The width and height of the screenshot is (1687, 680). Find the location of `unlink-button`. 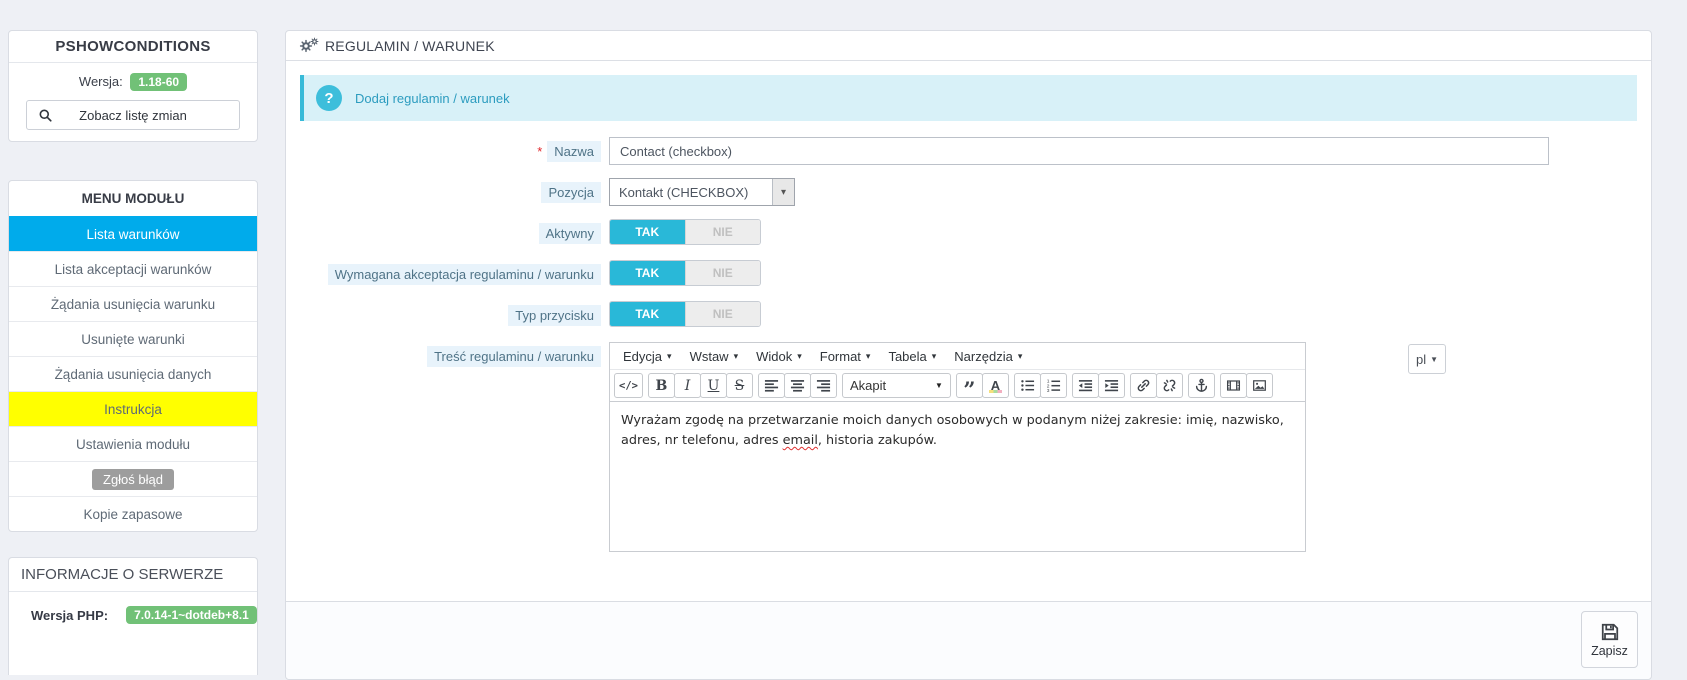

unlink-button is located at coordinates (1169, 385).